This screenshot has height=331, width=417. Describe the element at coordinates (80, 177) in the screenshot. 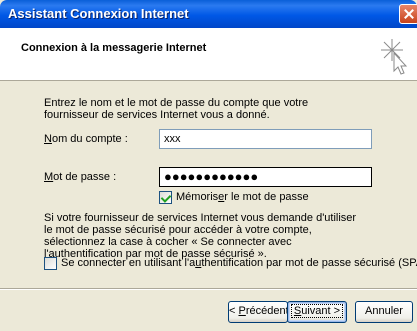

I see `password-label: Mot de passe :` at that location.